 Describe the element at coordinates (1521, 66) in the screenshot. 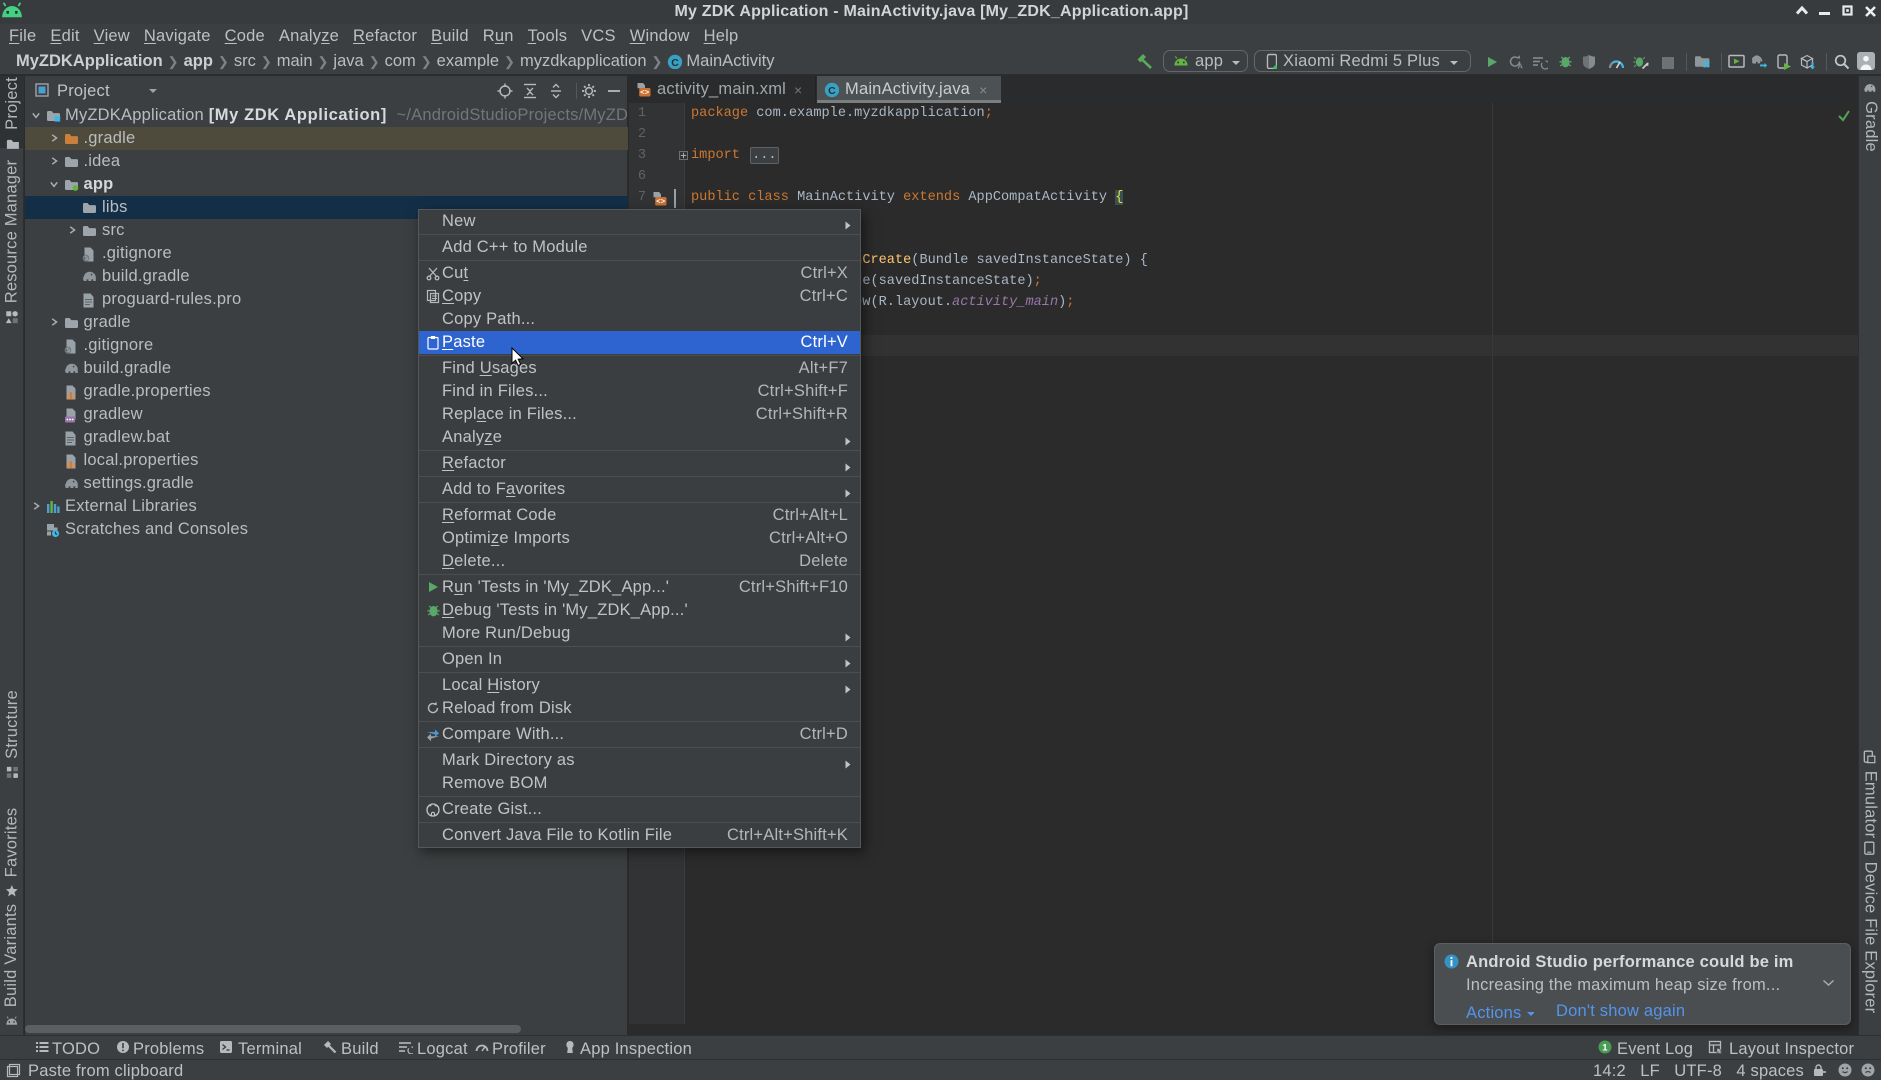

I see `svg-text: A` at that location.